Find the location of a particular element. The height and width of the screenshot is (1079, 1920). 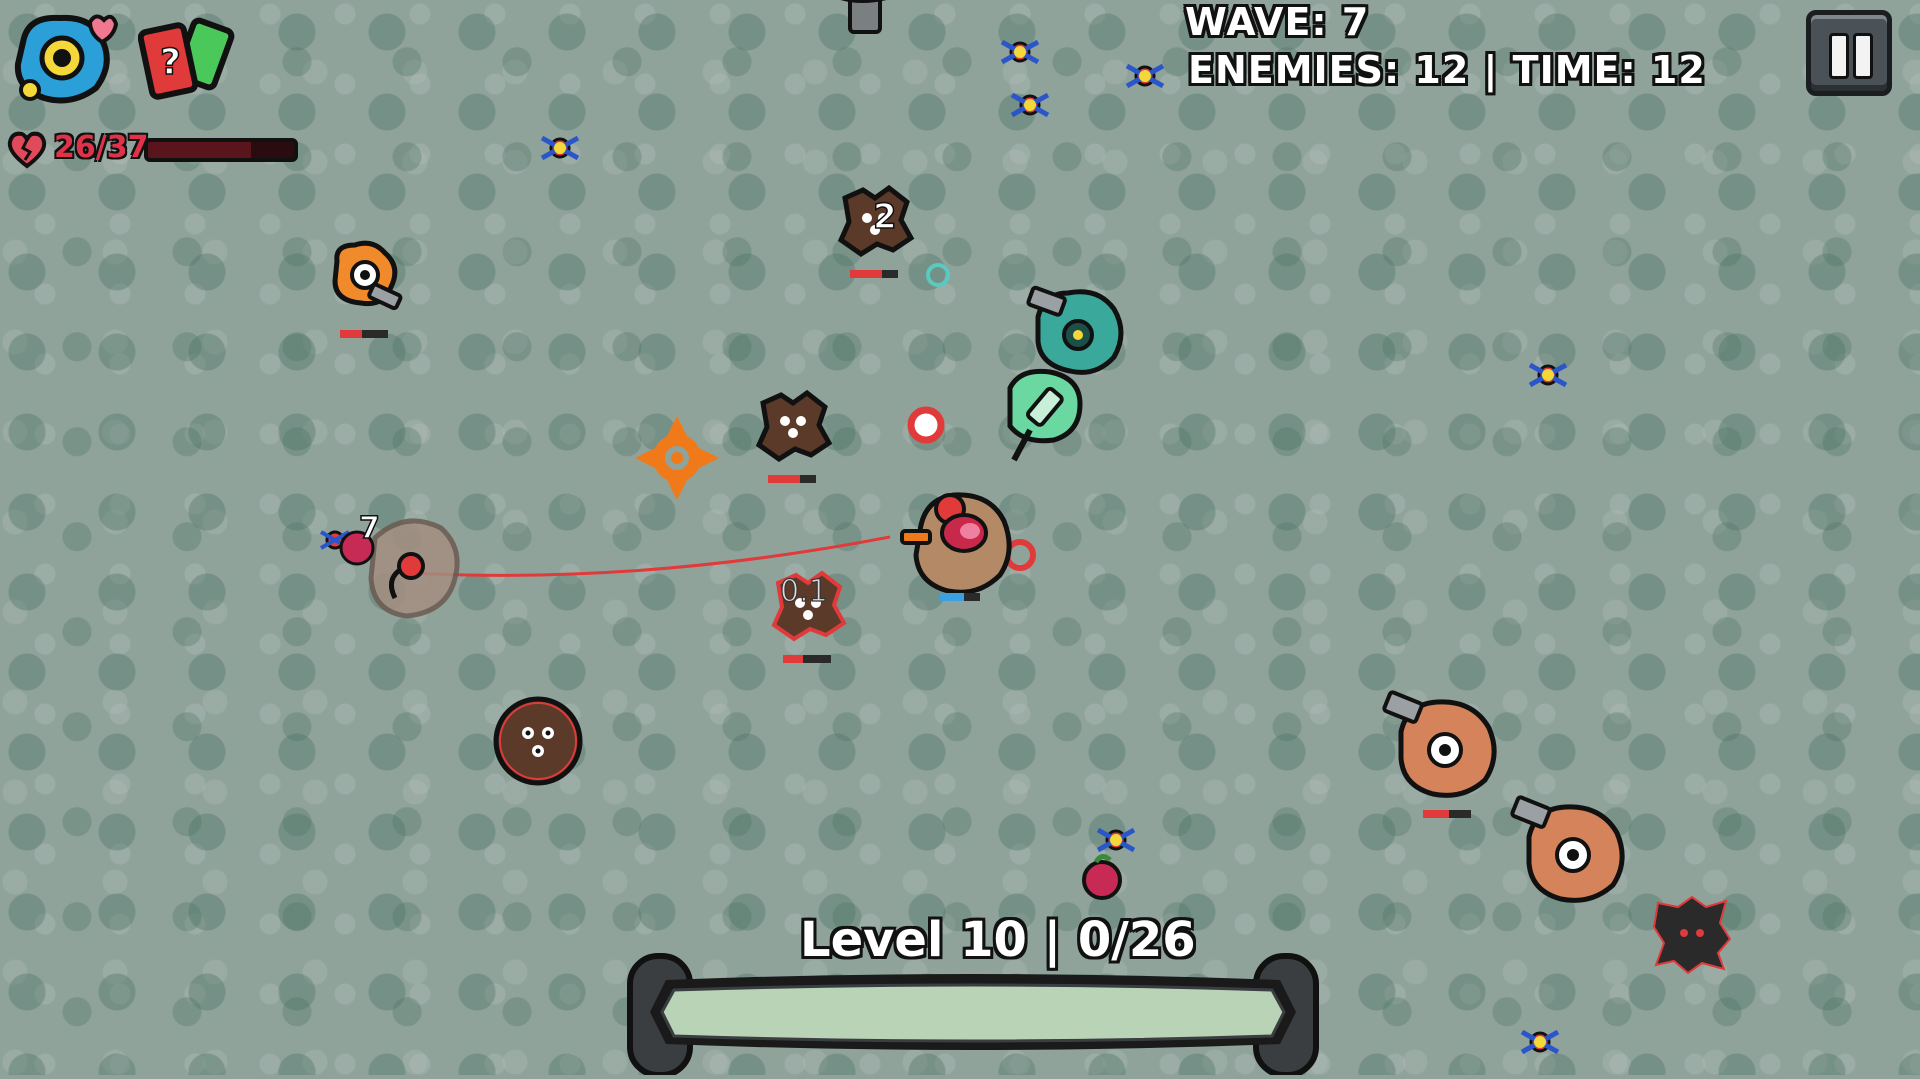

spiky-enemy is located at coordinates (1692, 935).